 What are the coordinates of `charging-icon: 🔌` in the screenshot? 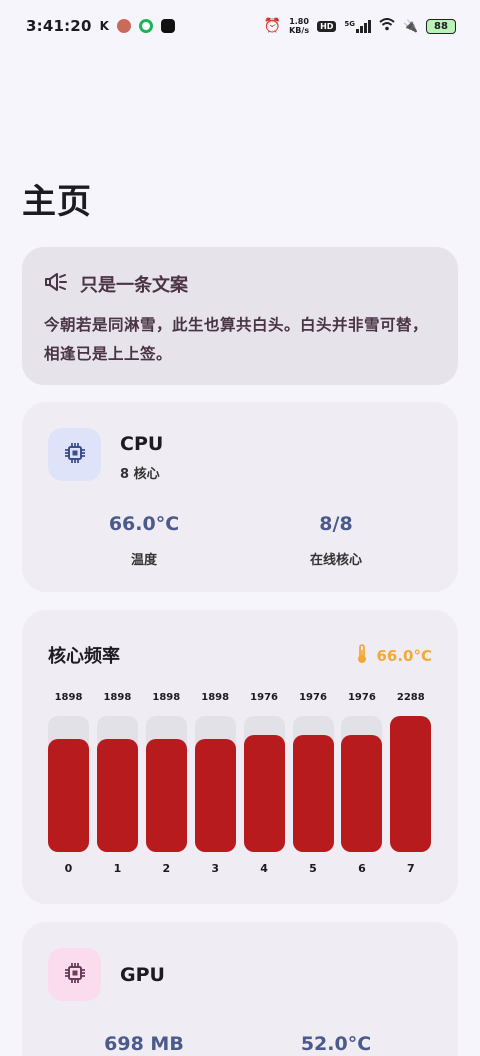 It's located at (410, 26).